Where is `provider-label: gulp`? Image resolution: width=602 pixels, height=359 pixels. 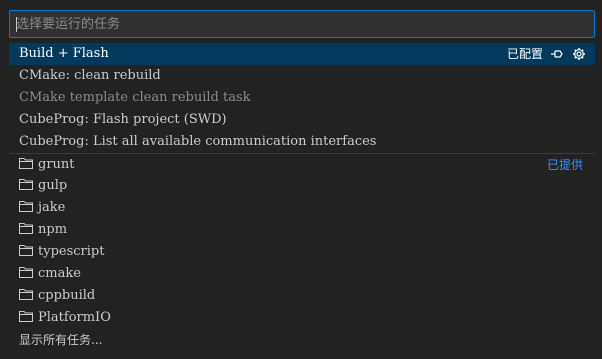 provider-label: gulp is located at coordinates (53, 185).